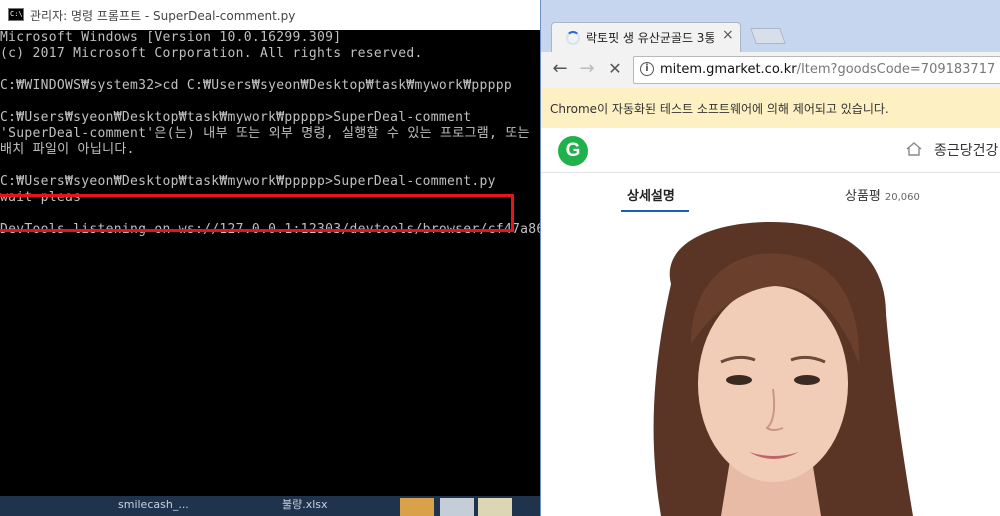  Describe the element at coordinates (257, 213) in the screenshot. I see `red-highlight-annotation` at that location.